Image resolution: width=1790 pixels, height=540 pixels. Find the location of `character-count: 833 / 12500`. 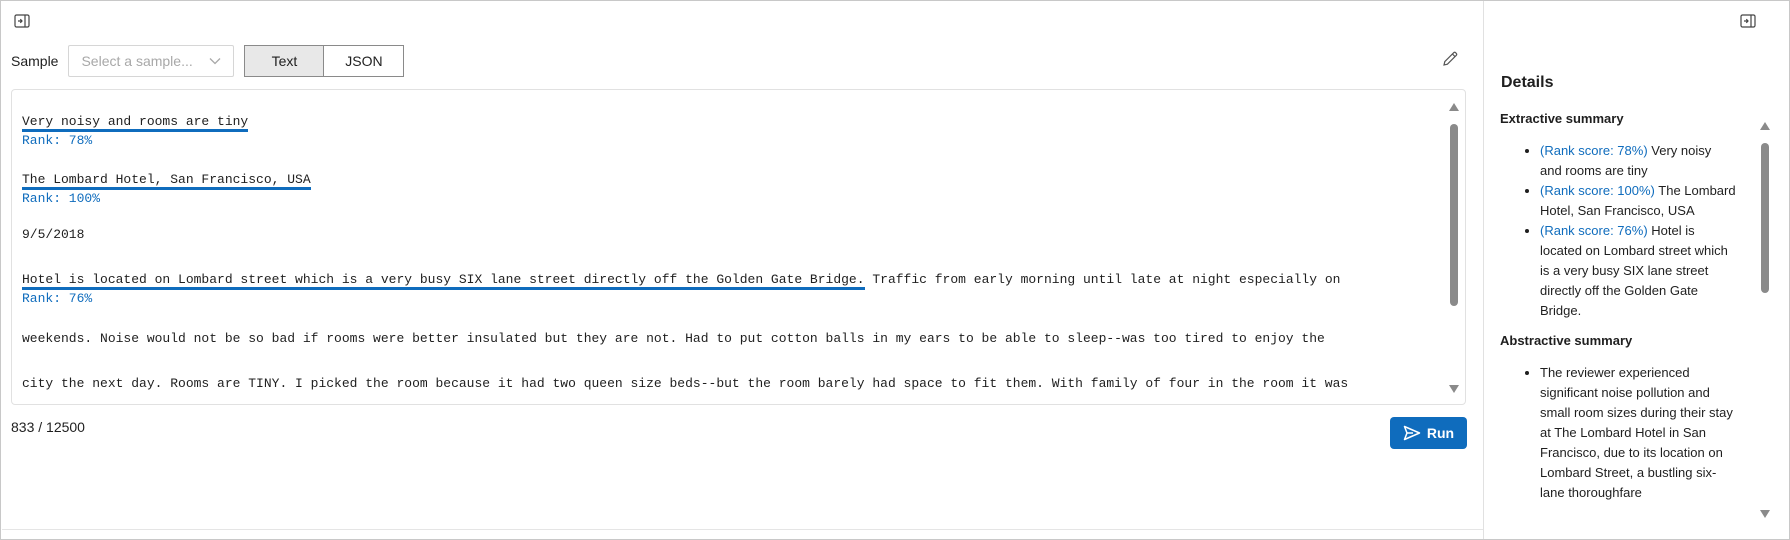

character-count: 833 / 12500 is located at coordinates (48, 427).